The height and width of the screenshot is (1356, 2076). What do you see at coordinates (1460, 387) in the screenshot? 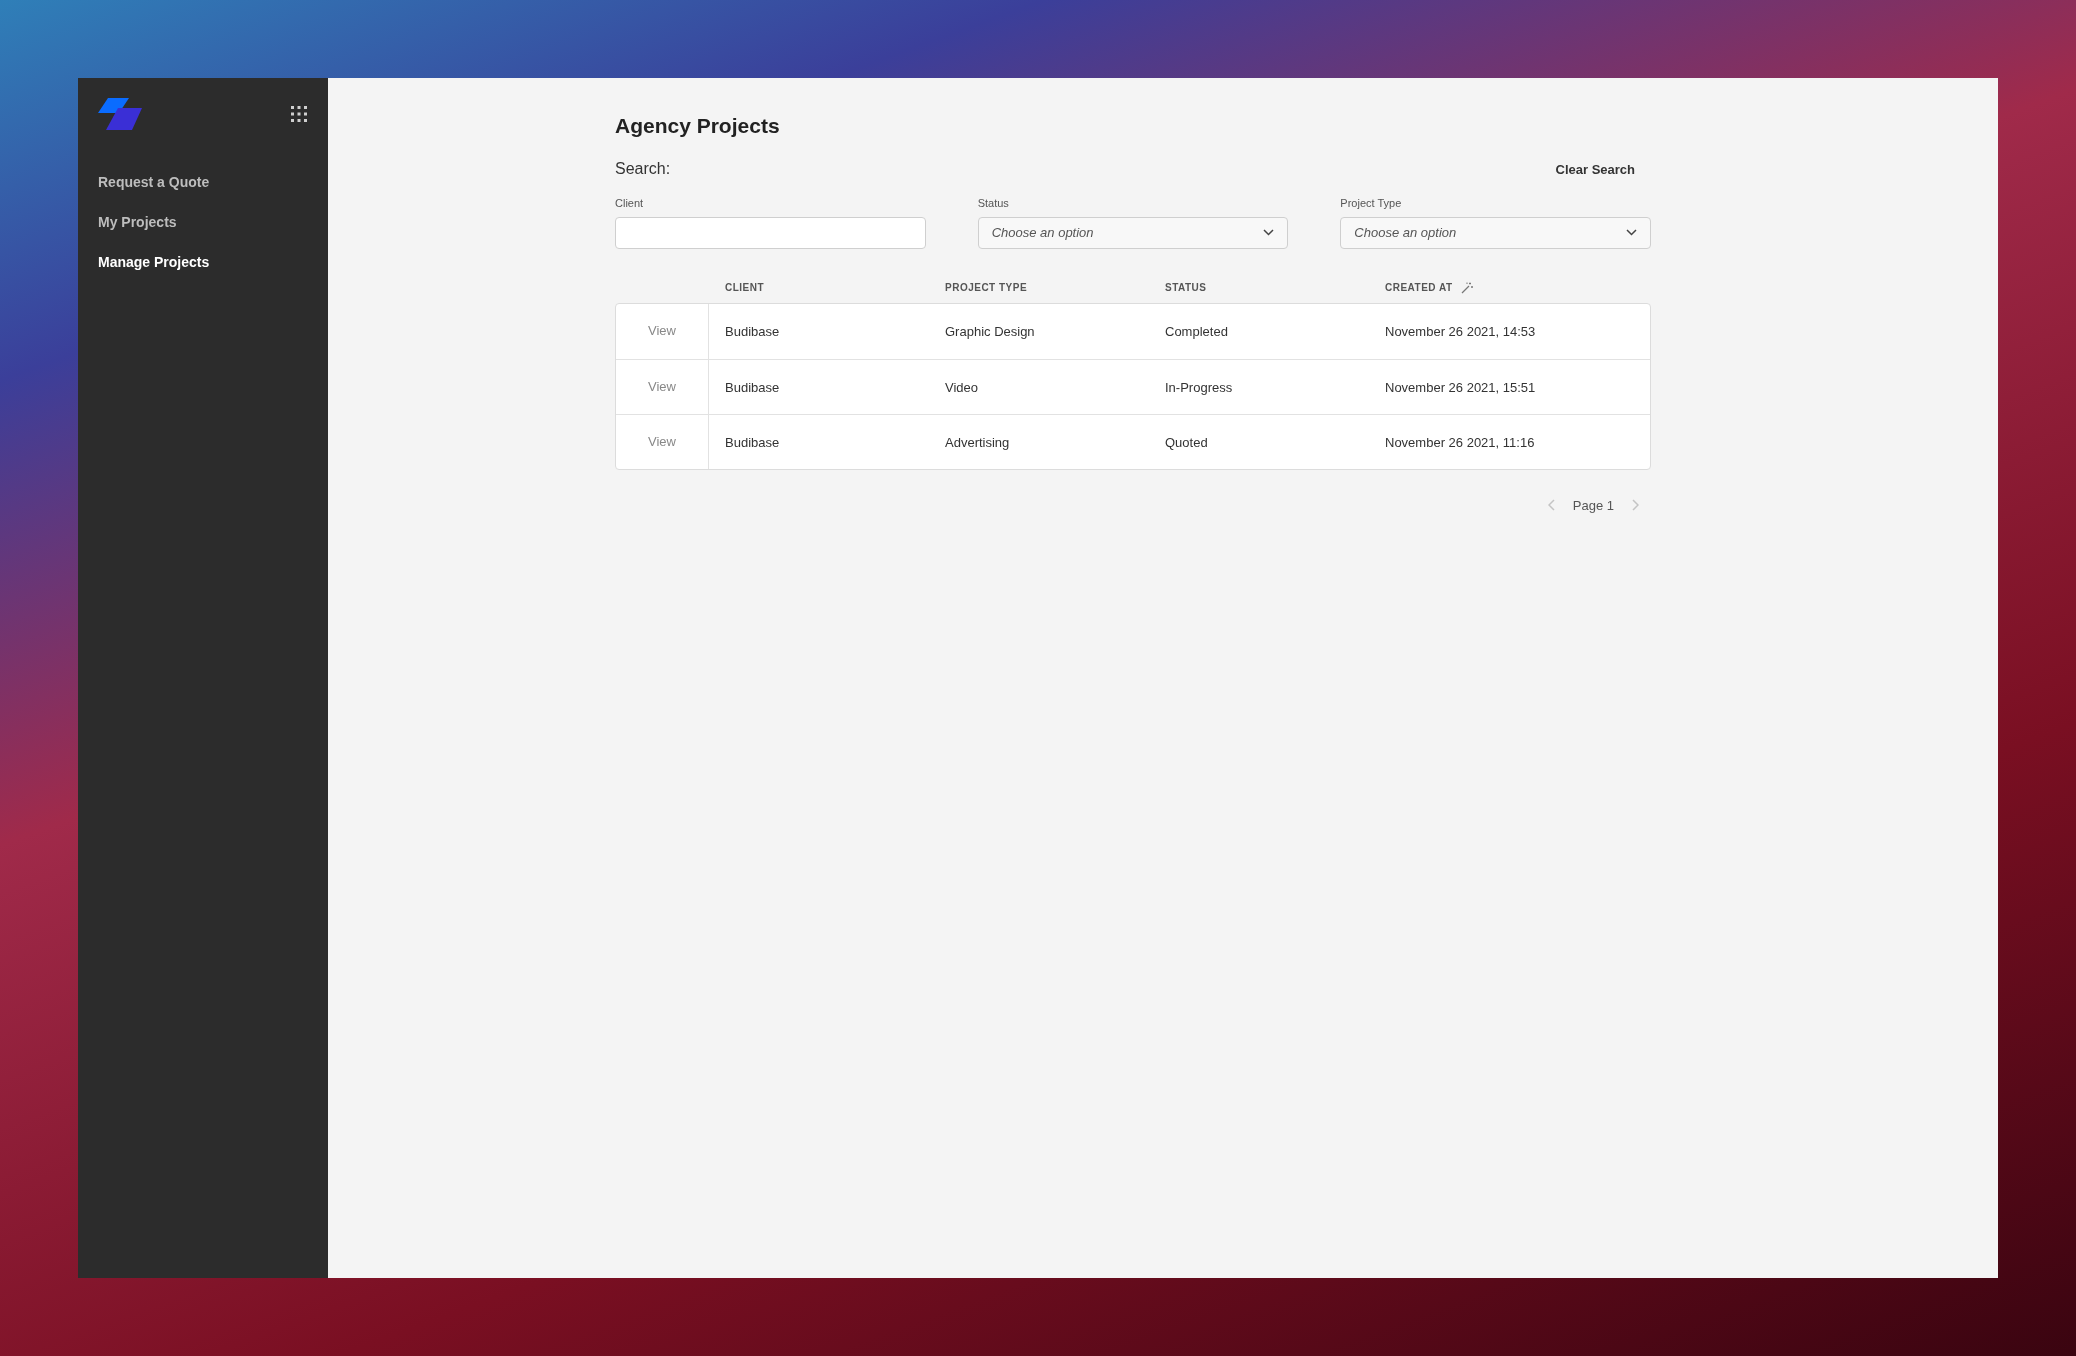
I see `table-cell: November 26 2021, 15:51` at bounding box center [1460, 387].